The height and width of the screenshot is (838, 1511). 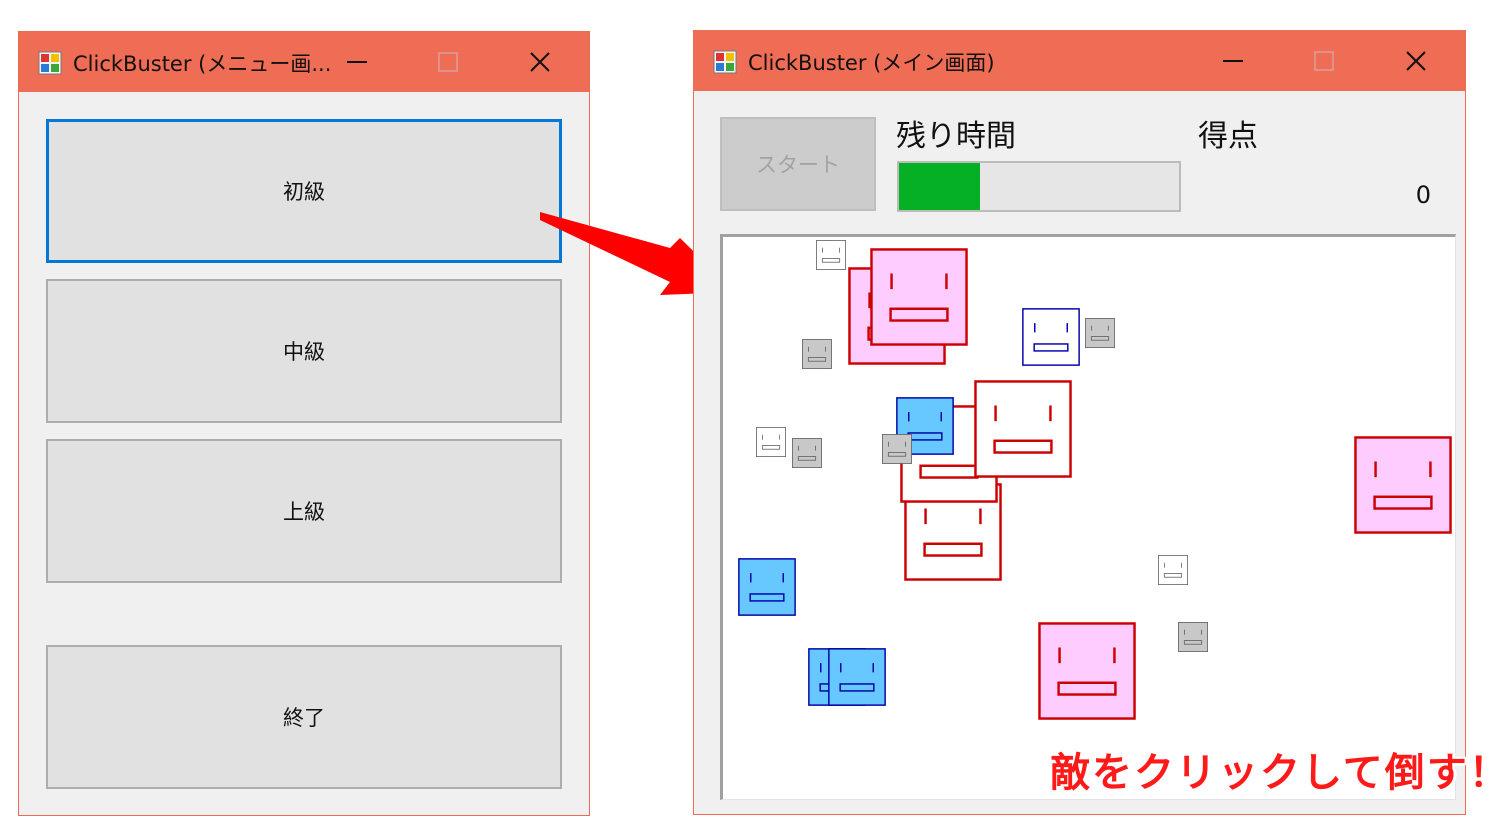 What do you see at coordinates (304, 511) in the screenshot?
I see `advanced-button: 上級` at bounding box center [304, 511].